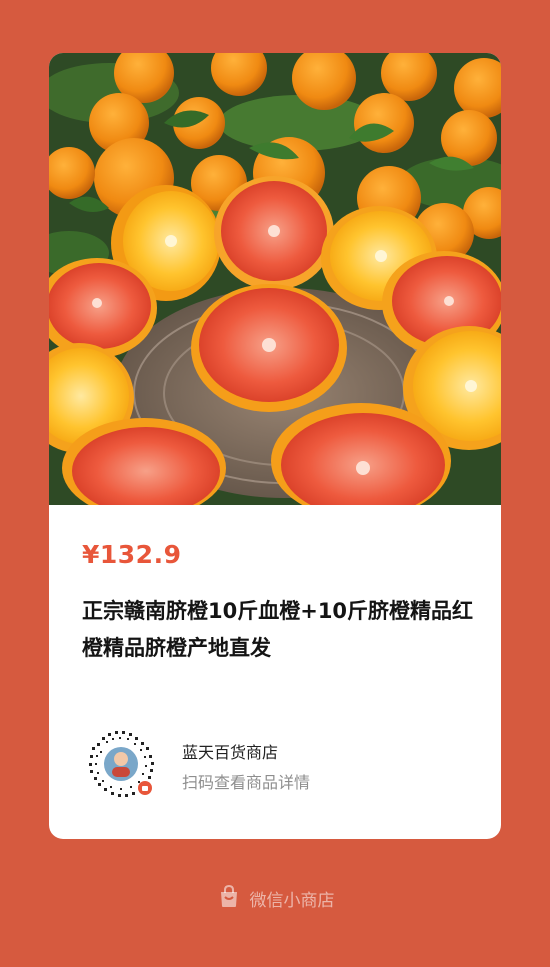 Image resolution: width=550 pixels, height=967 pixels. I want to click on footer-label: 微信小商店, so click(292, 900).